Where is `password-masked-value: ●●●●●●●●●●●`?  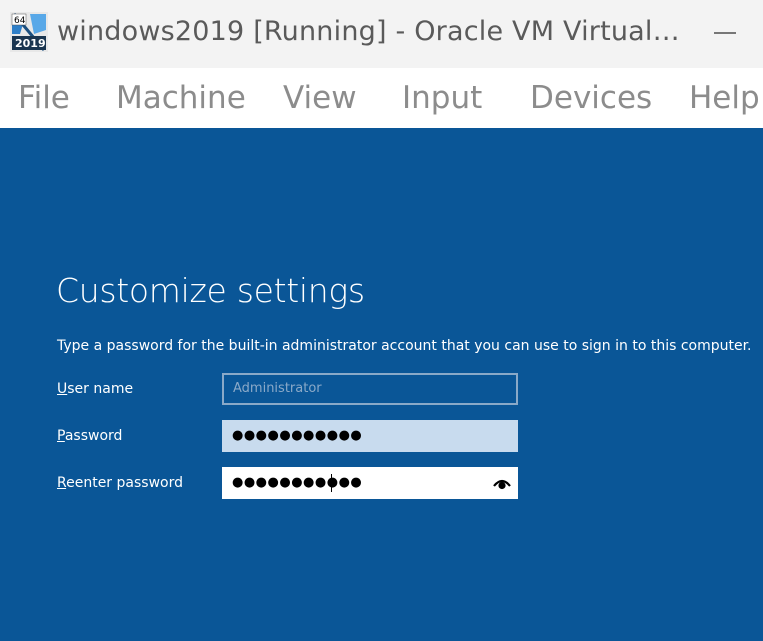
password-masked-value: ●●●●●●●●●●● is located at coordinates (297, 435).